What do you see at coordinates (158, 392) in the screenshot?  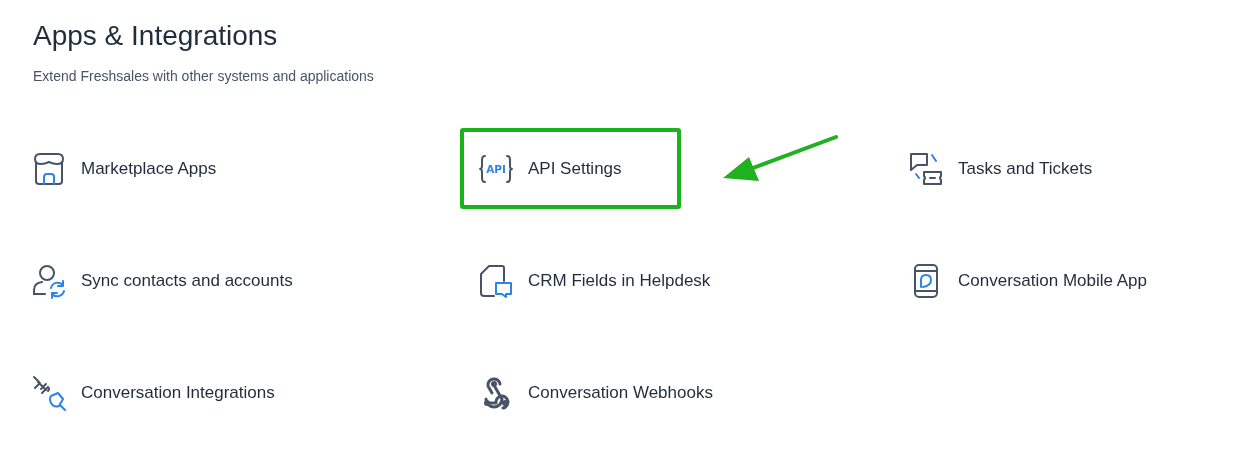 I see `integration-link: Conversation Integrations` at bounding box center [158, 392].